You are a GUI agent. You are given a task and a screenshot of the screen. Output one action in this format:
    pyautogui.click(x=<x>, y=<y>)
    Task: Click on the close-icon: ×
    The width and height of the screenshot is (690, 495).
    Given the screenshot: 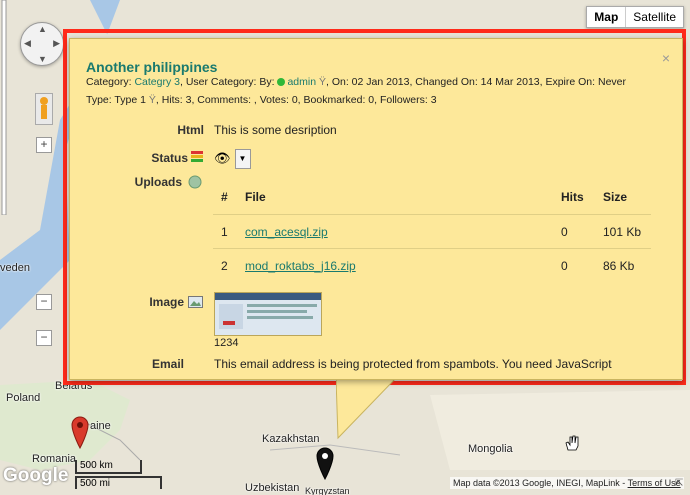 What is the action you would take?
    pyautogui.click(x=666, y=58)
    